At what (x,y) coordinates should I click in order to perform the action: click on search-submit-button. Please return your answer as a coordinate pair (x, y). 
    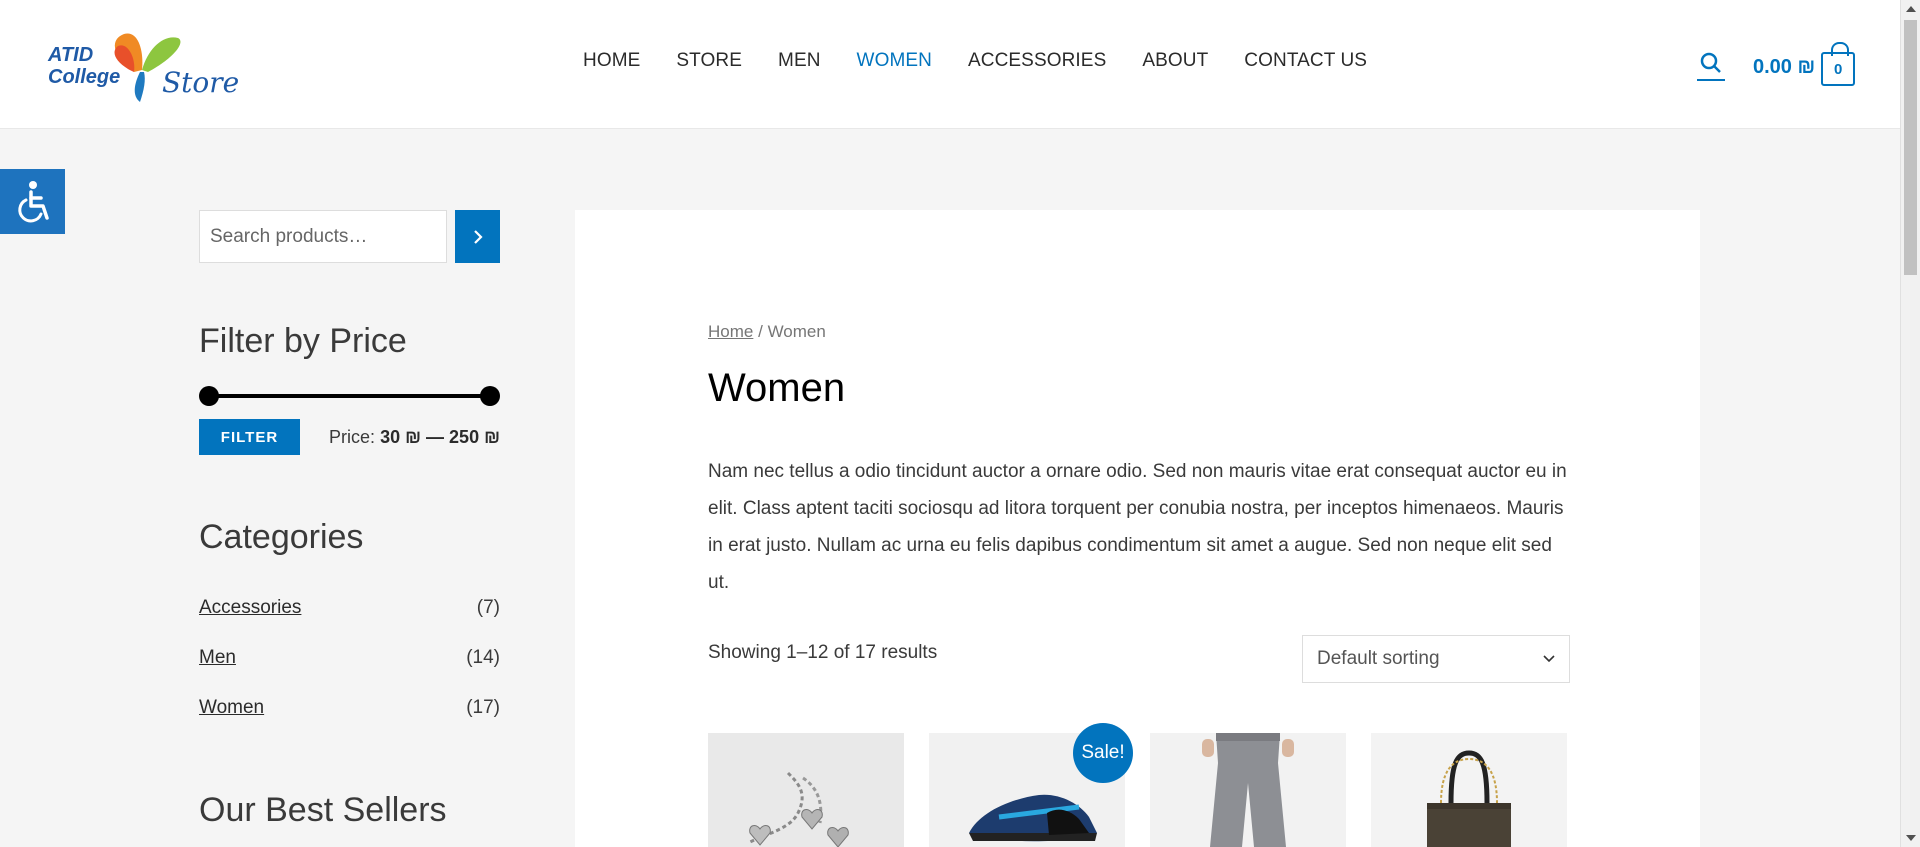
    Looking at the image, I should click on (477, 236).